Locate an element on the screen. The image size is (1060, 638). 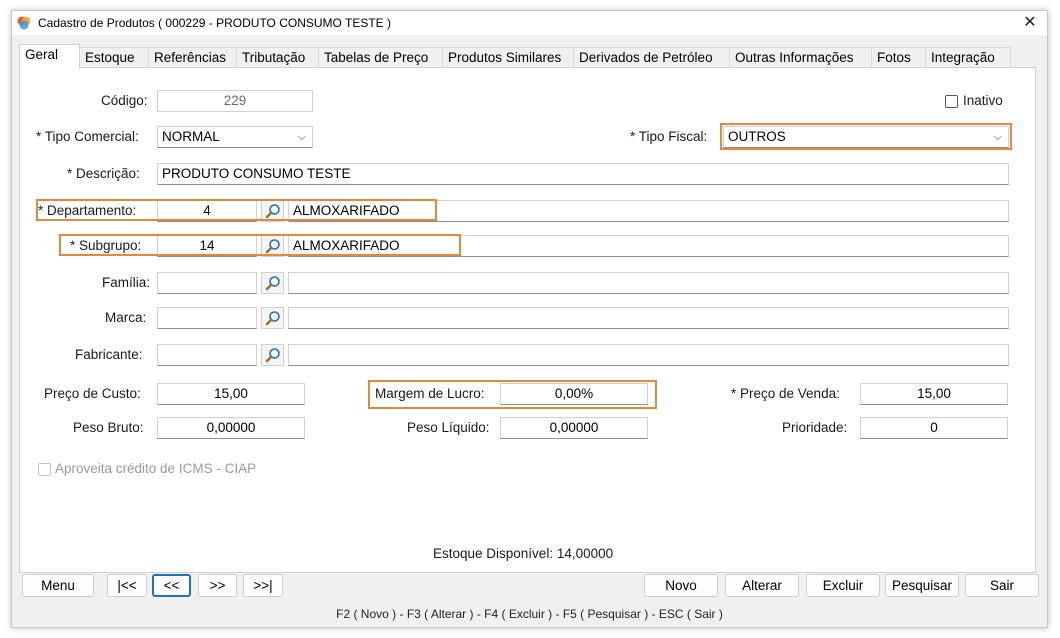
marca-code-field is located at coordinates (207, 318).